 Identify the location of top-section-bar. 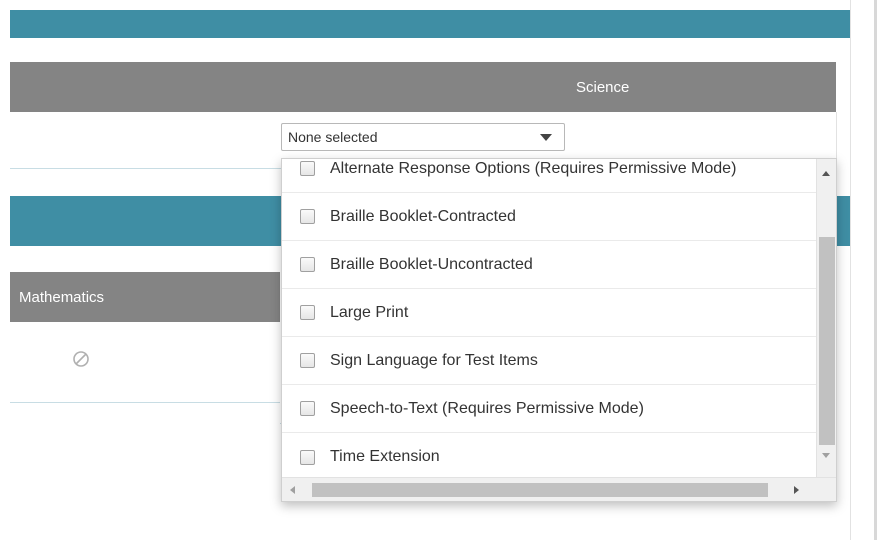
(430, 24).